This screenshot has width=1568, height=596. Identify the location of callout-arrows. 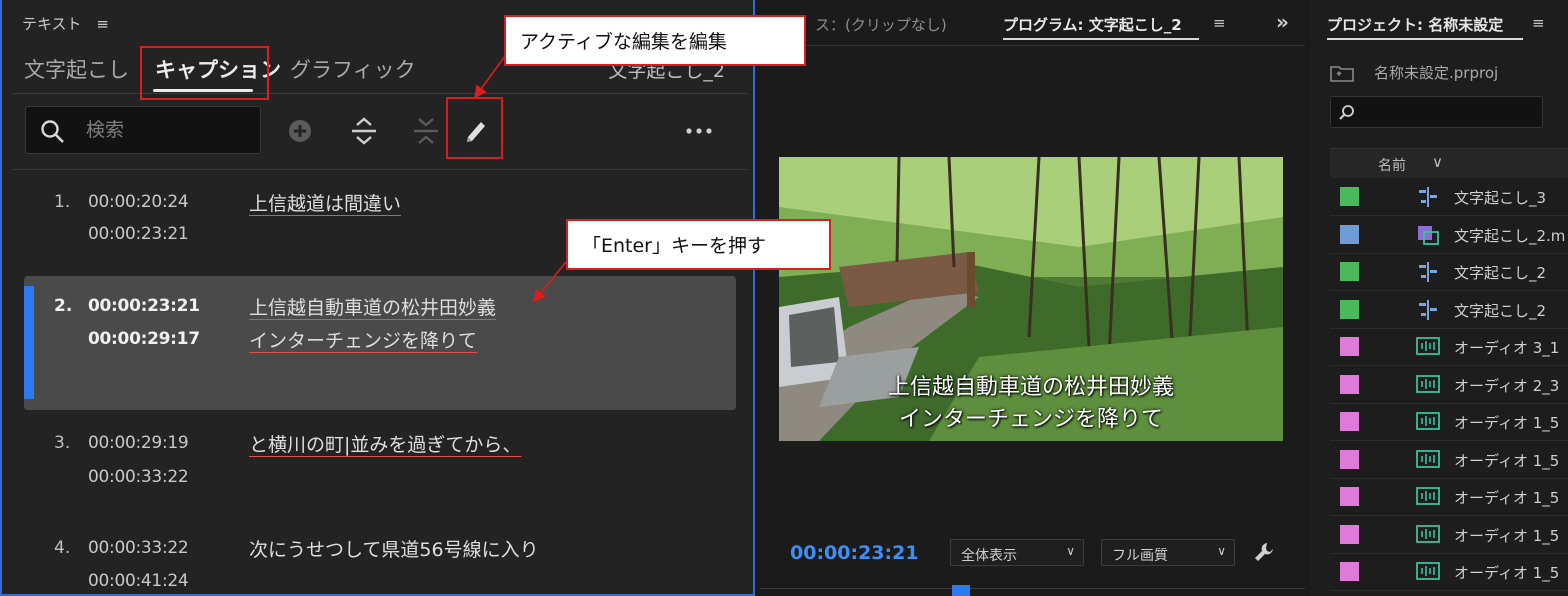
(520, 179).